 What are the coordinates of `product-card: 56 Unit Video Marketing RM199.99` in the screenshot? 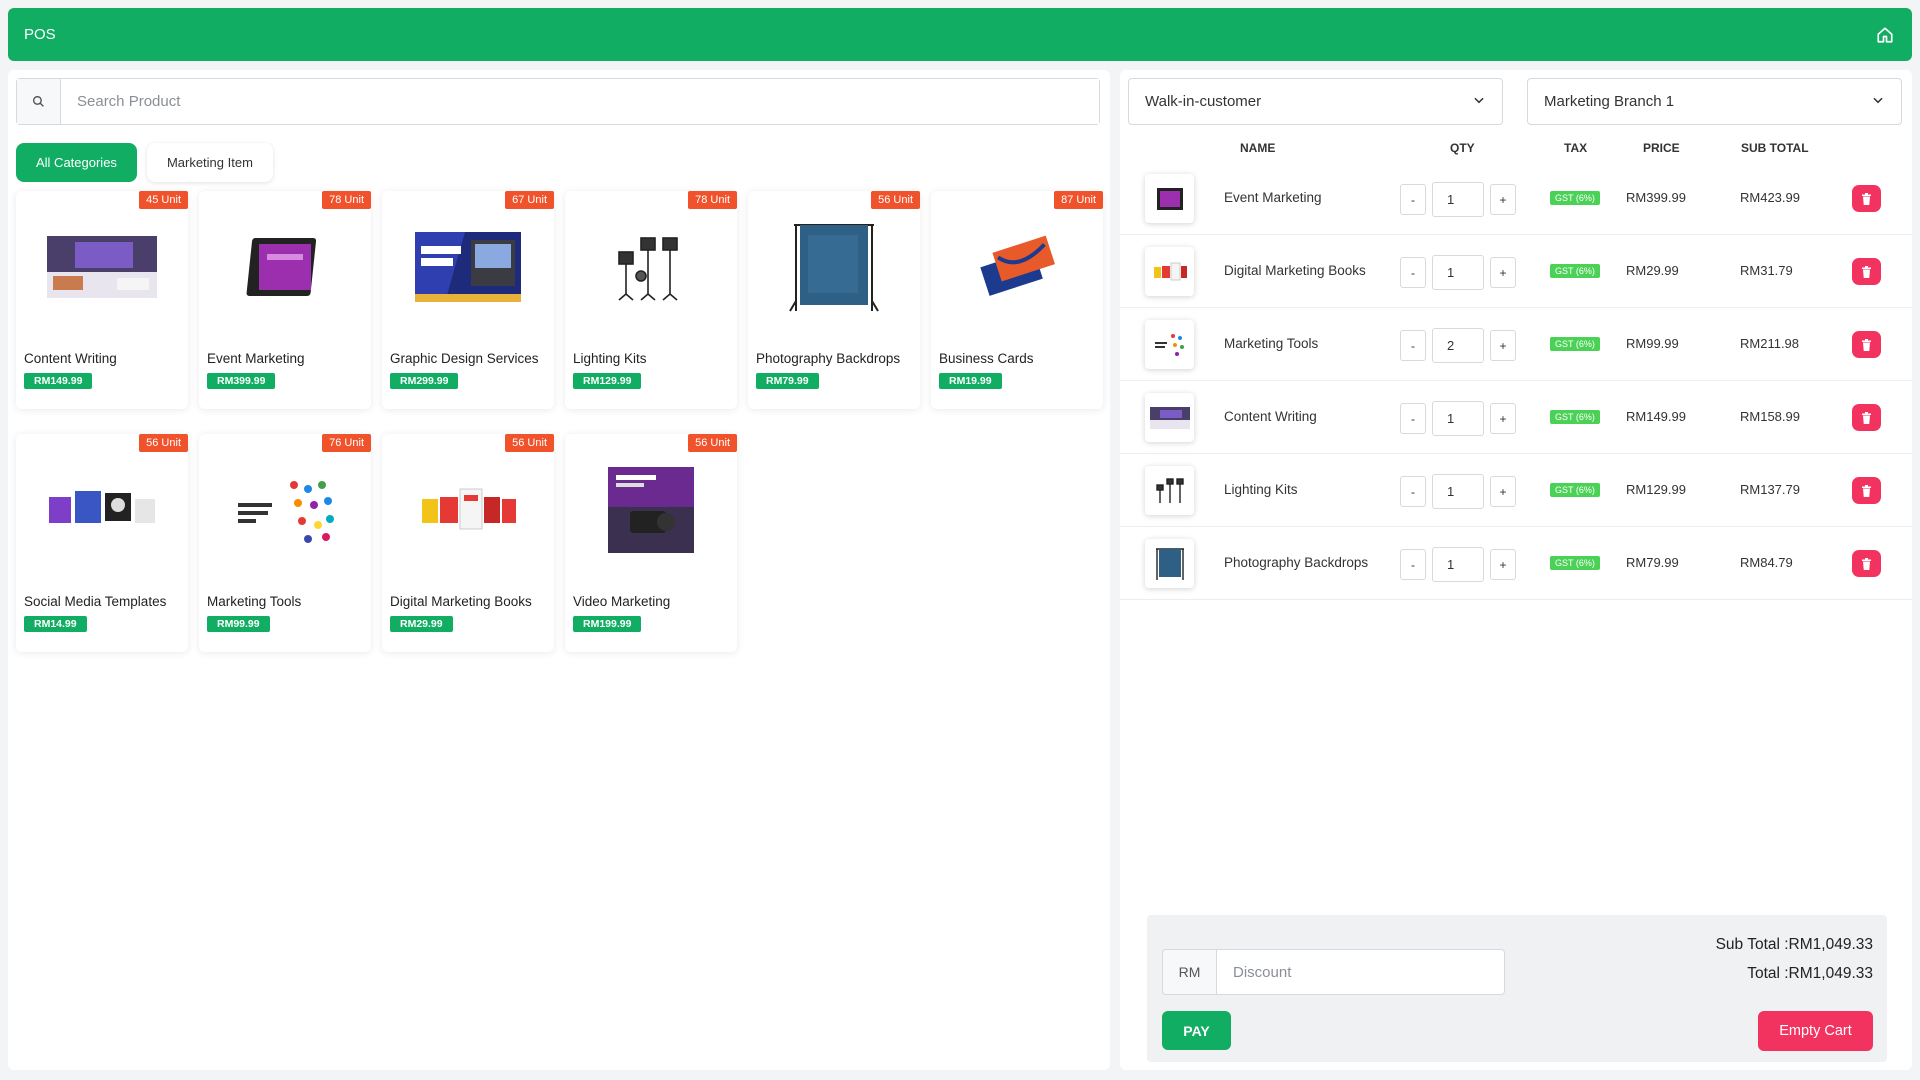 It's located at (651, 543).